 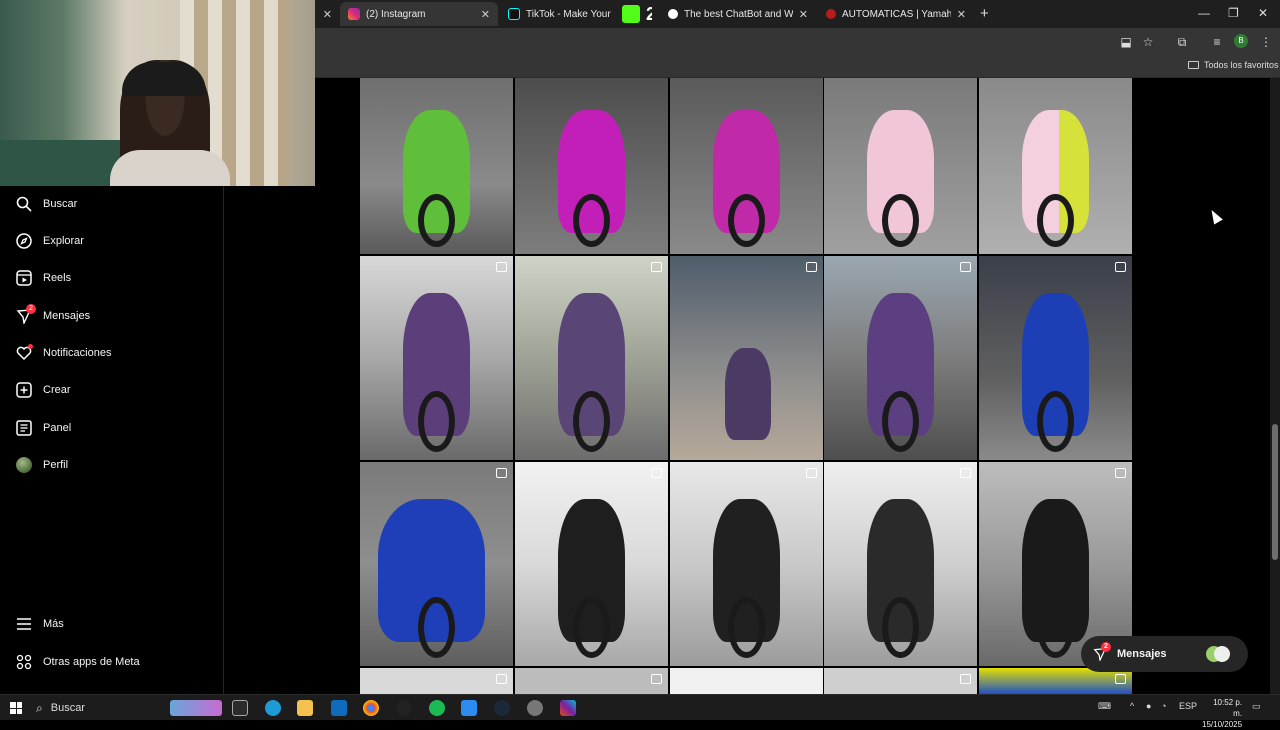 What do you see at coordinates (1188, 706) in the screenshot?
I see `language-indicator: ESP` at bounding box center [1188, 706].